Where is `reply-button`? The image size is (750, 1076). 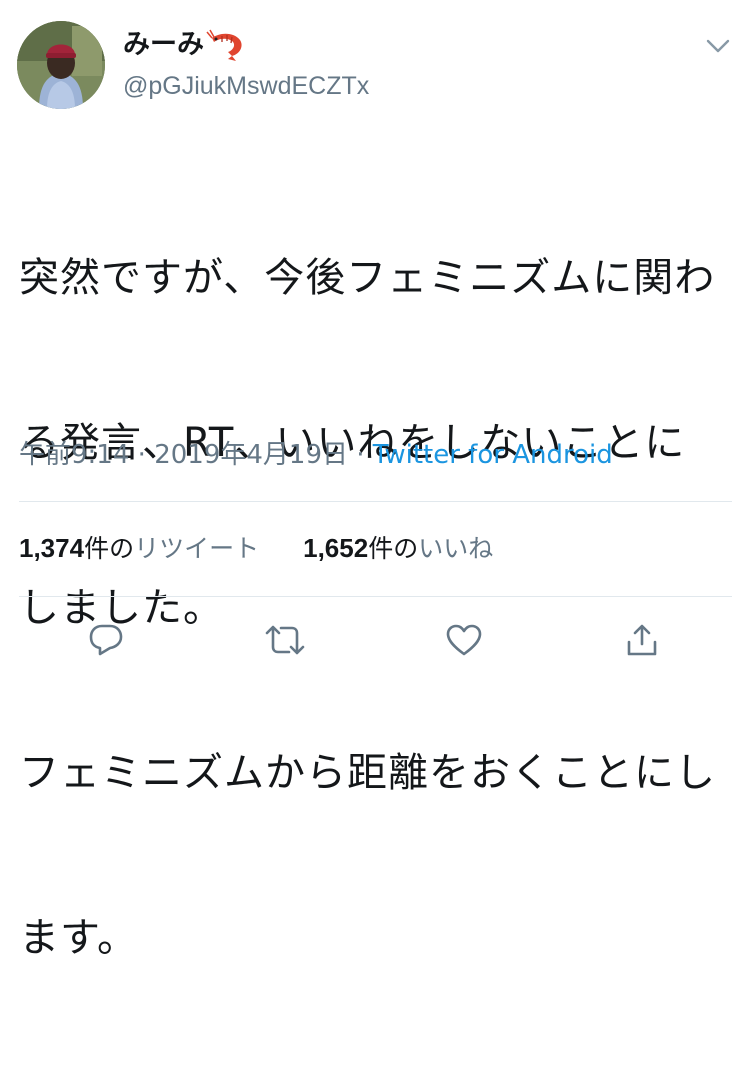 reply-button is located at coordinates (106, 640).